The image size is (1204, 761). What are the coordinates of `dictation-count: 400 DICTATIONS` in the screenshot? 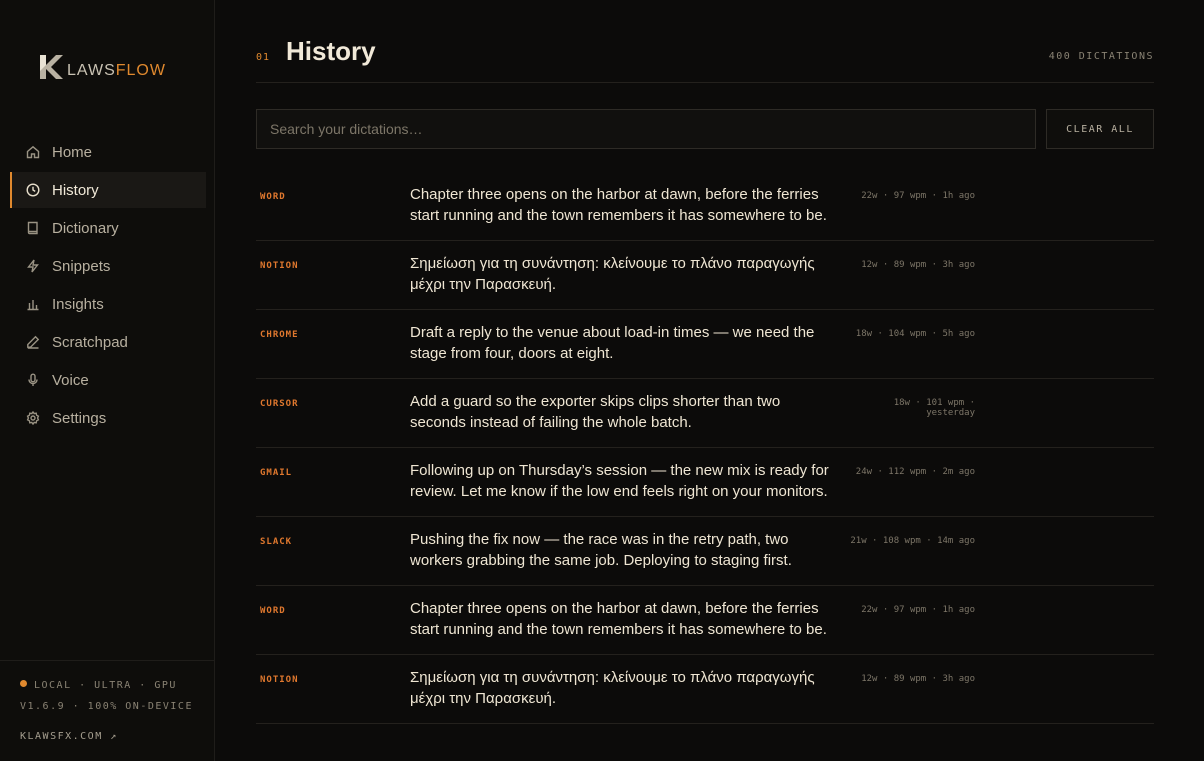 It's located at (1101, 56).